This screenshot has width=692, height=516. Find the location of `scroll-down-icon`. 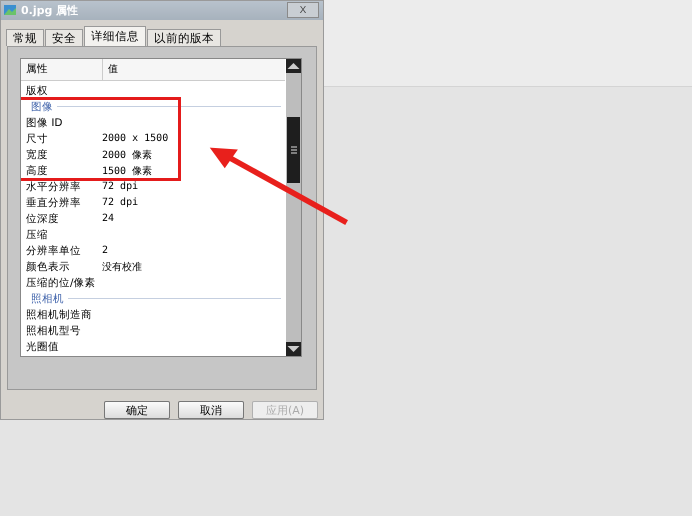

scroll-down-icon is located at coordinates (293, 349).